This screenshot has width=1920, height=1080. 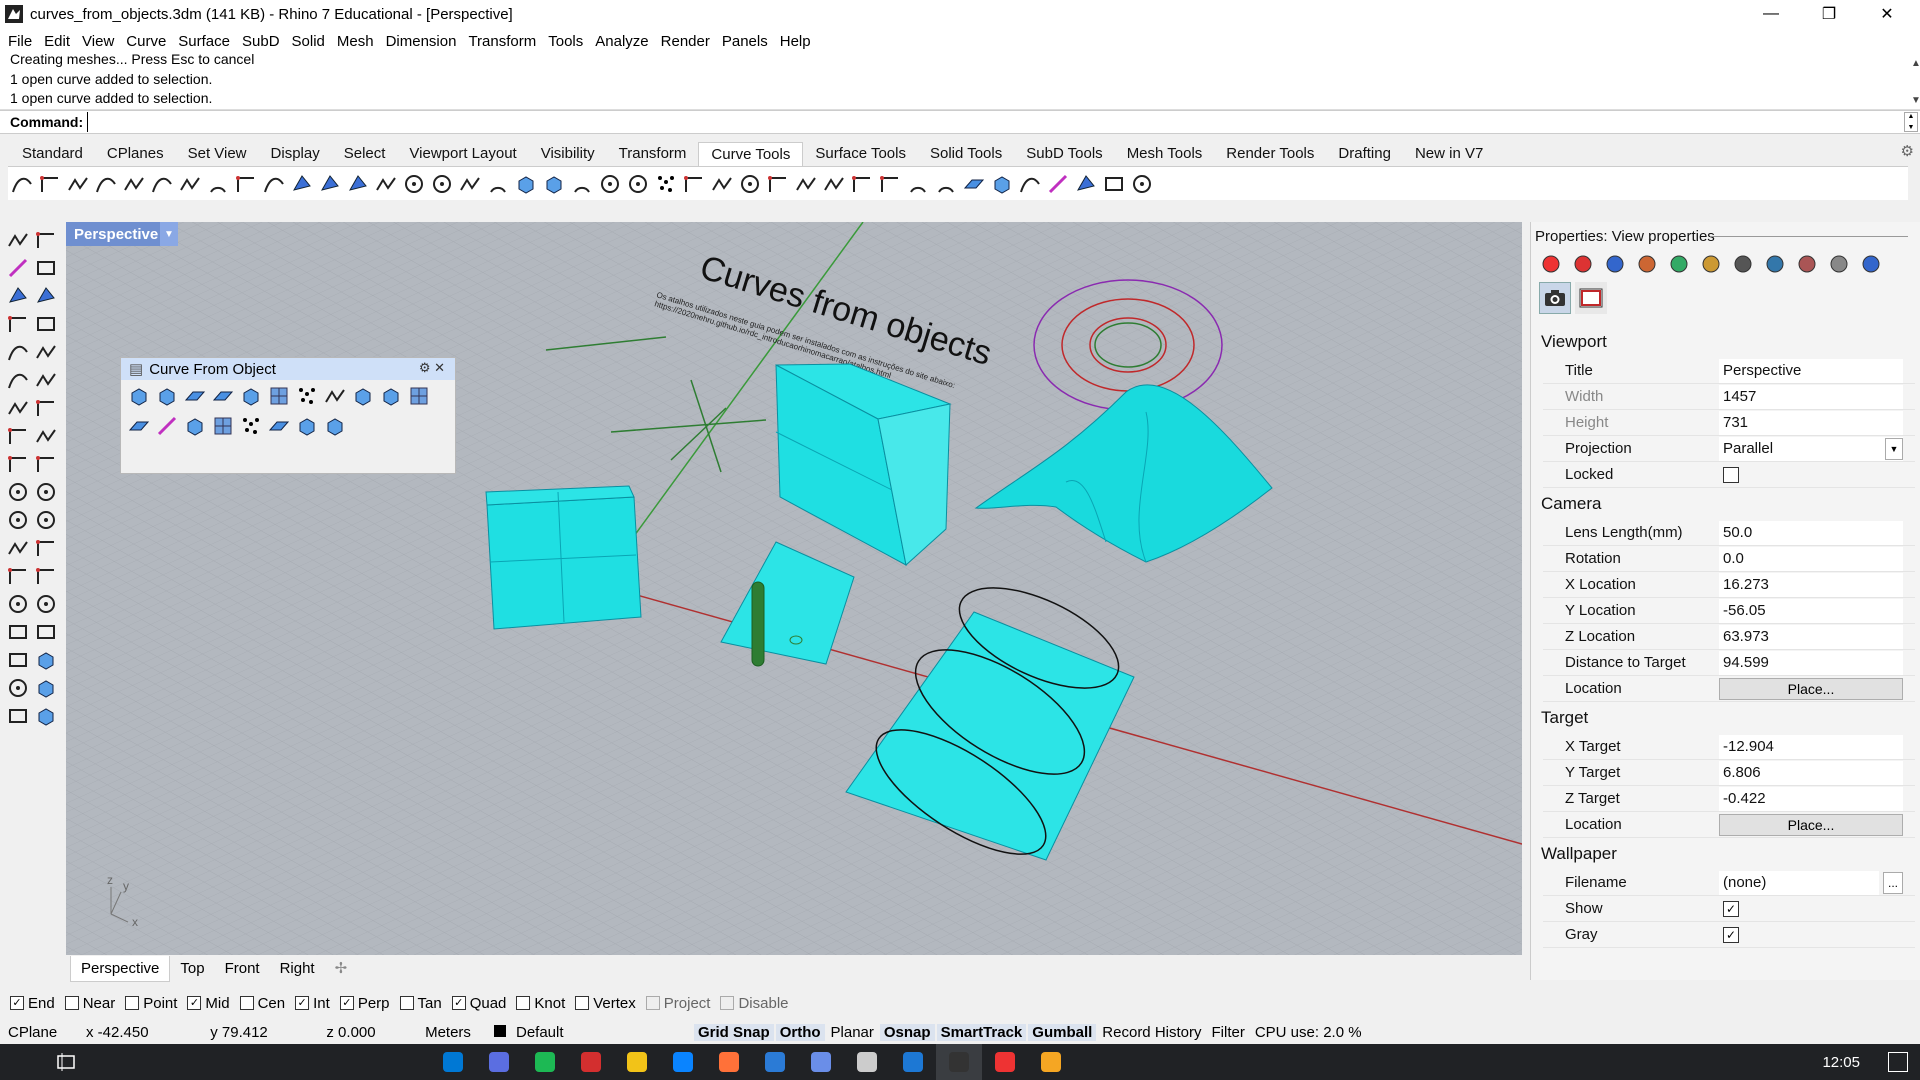 What do you see at coordinates (274, 184) in the screenshot?
I see `extend-curve-icon` at bounding box center [274, 184].